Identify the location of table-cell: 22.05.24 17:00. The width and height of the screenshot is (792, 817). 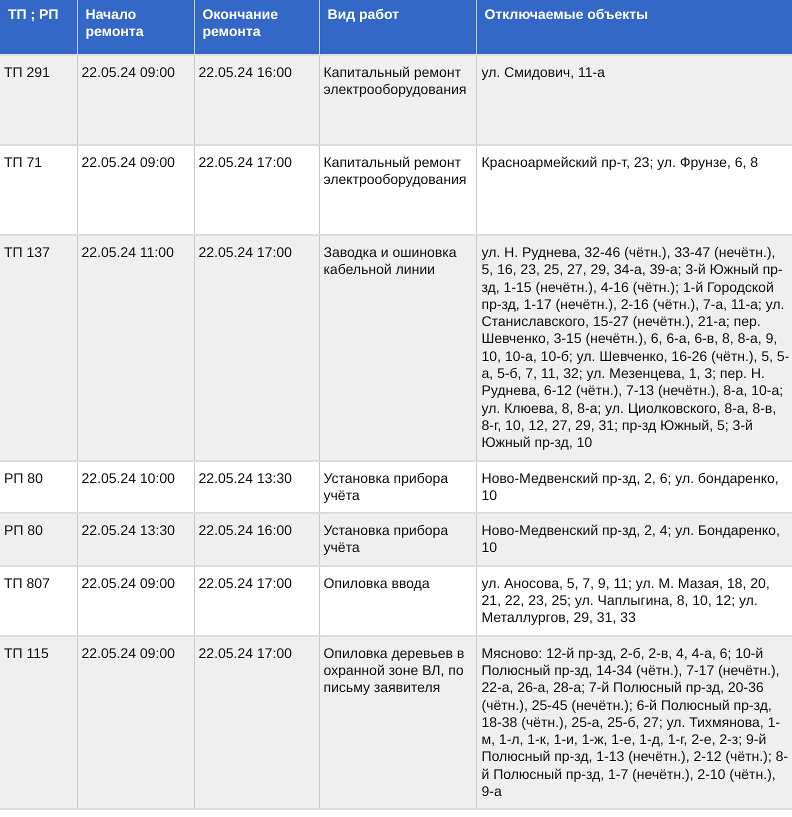
(256, 723).